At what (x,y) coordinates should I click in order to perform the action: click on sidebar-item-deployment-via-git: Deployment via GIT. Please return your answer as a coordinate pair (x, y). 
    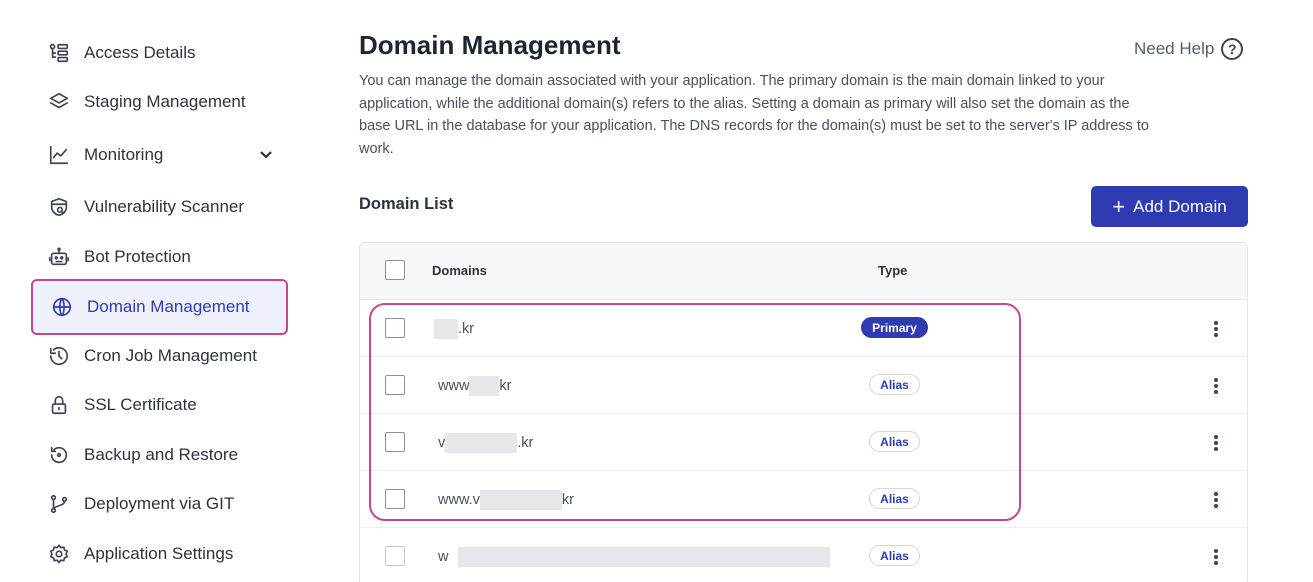
    Looking at the image, I should click on (159, 504).